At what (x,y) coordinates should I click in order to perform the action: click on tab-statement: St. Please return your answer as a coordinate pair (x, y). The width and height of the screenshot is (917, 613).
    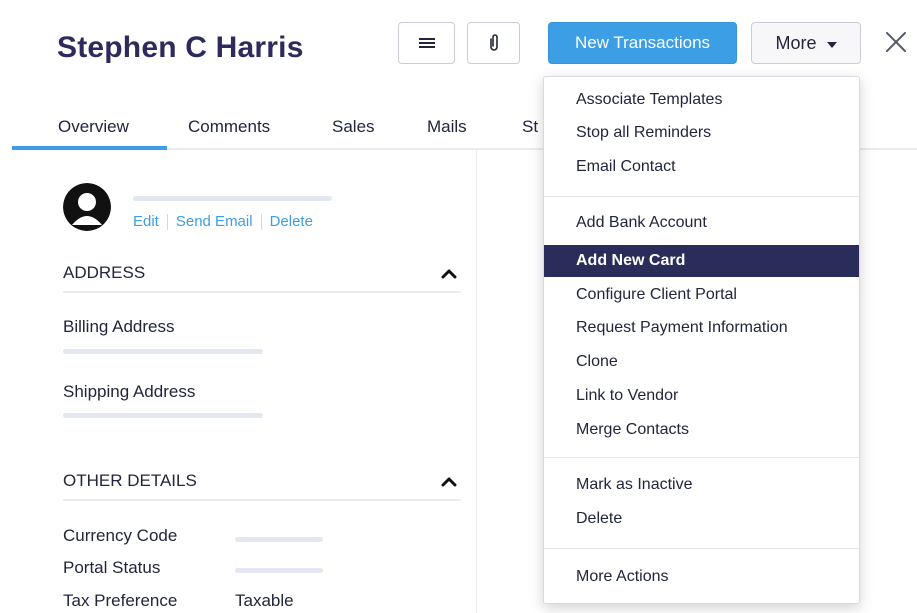
    Looking at the image, I should click on (530, 127).